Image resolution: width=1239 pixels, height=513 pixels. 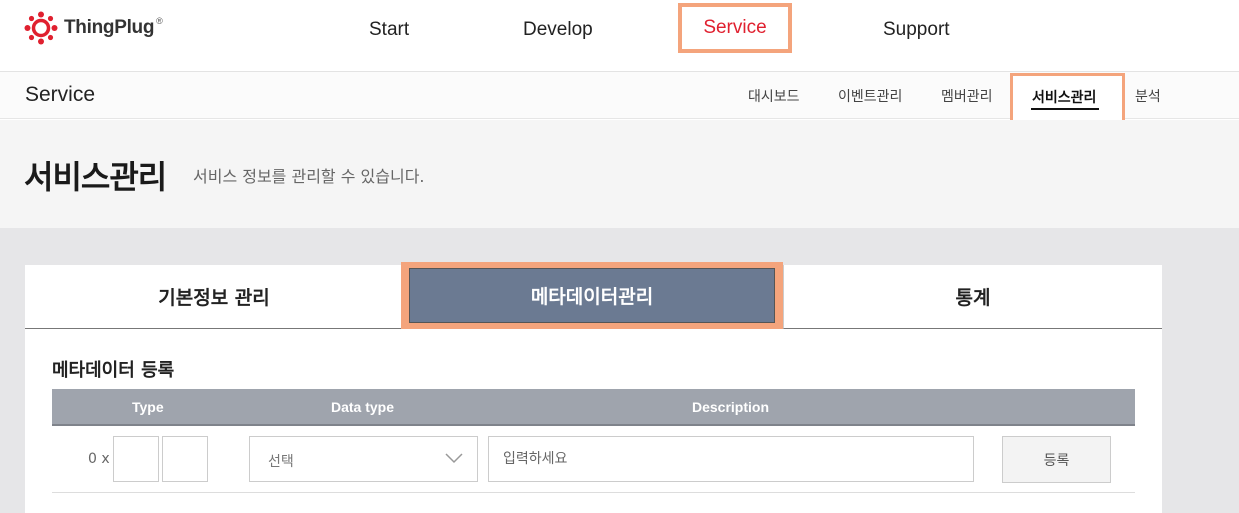 I want to click on description-input, so click(x=731, y=459).